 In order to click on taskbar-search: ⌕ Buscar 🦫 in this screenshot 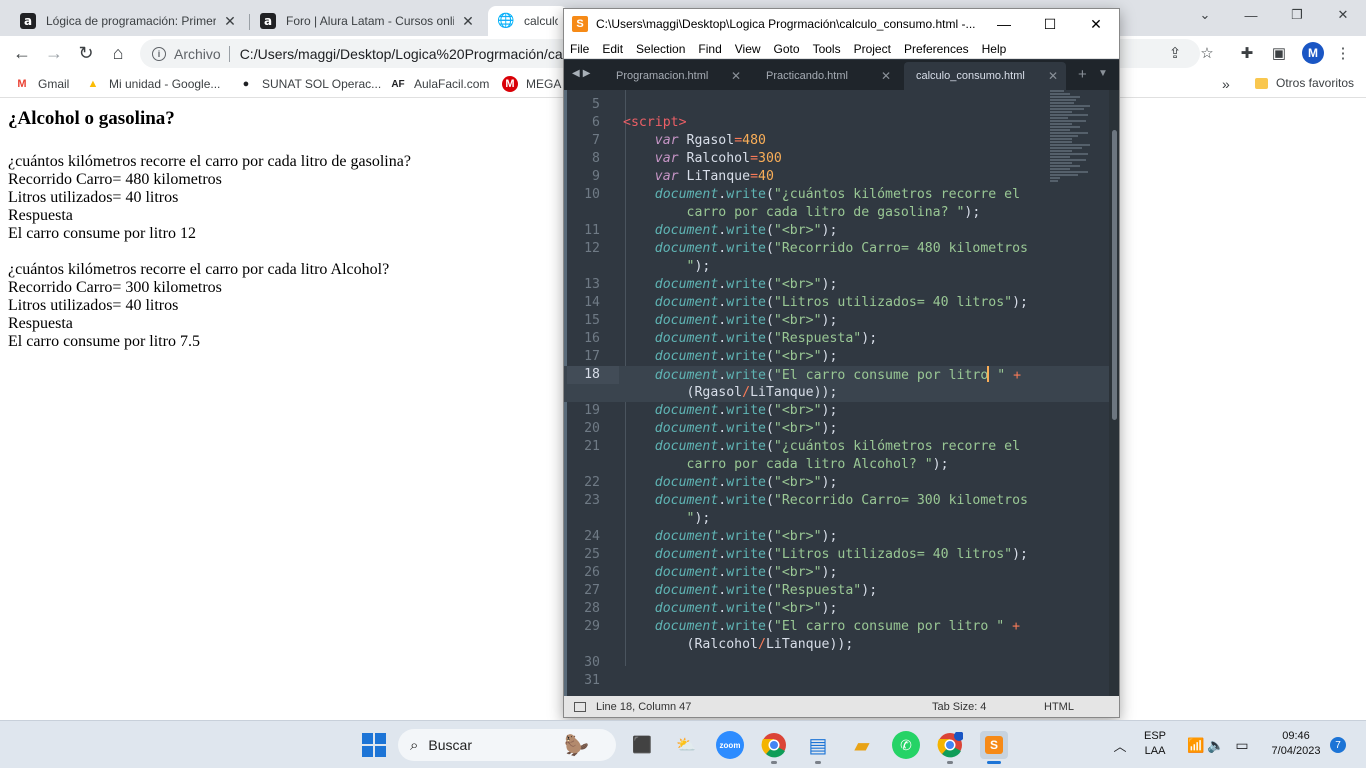, I will do `click(507, 745)`.